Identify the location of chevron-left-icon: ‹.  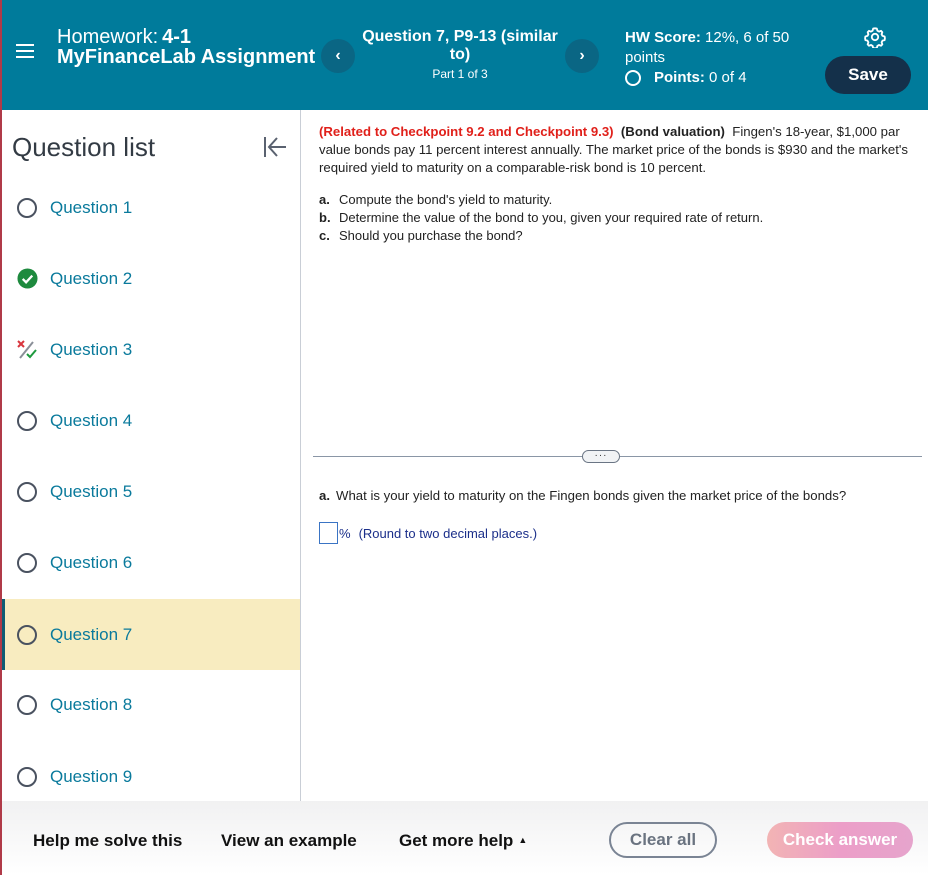
(338, 55).